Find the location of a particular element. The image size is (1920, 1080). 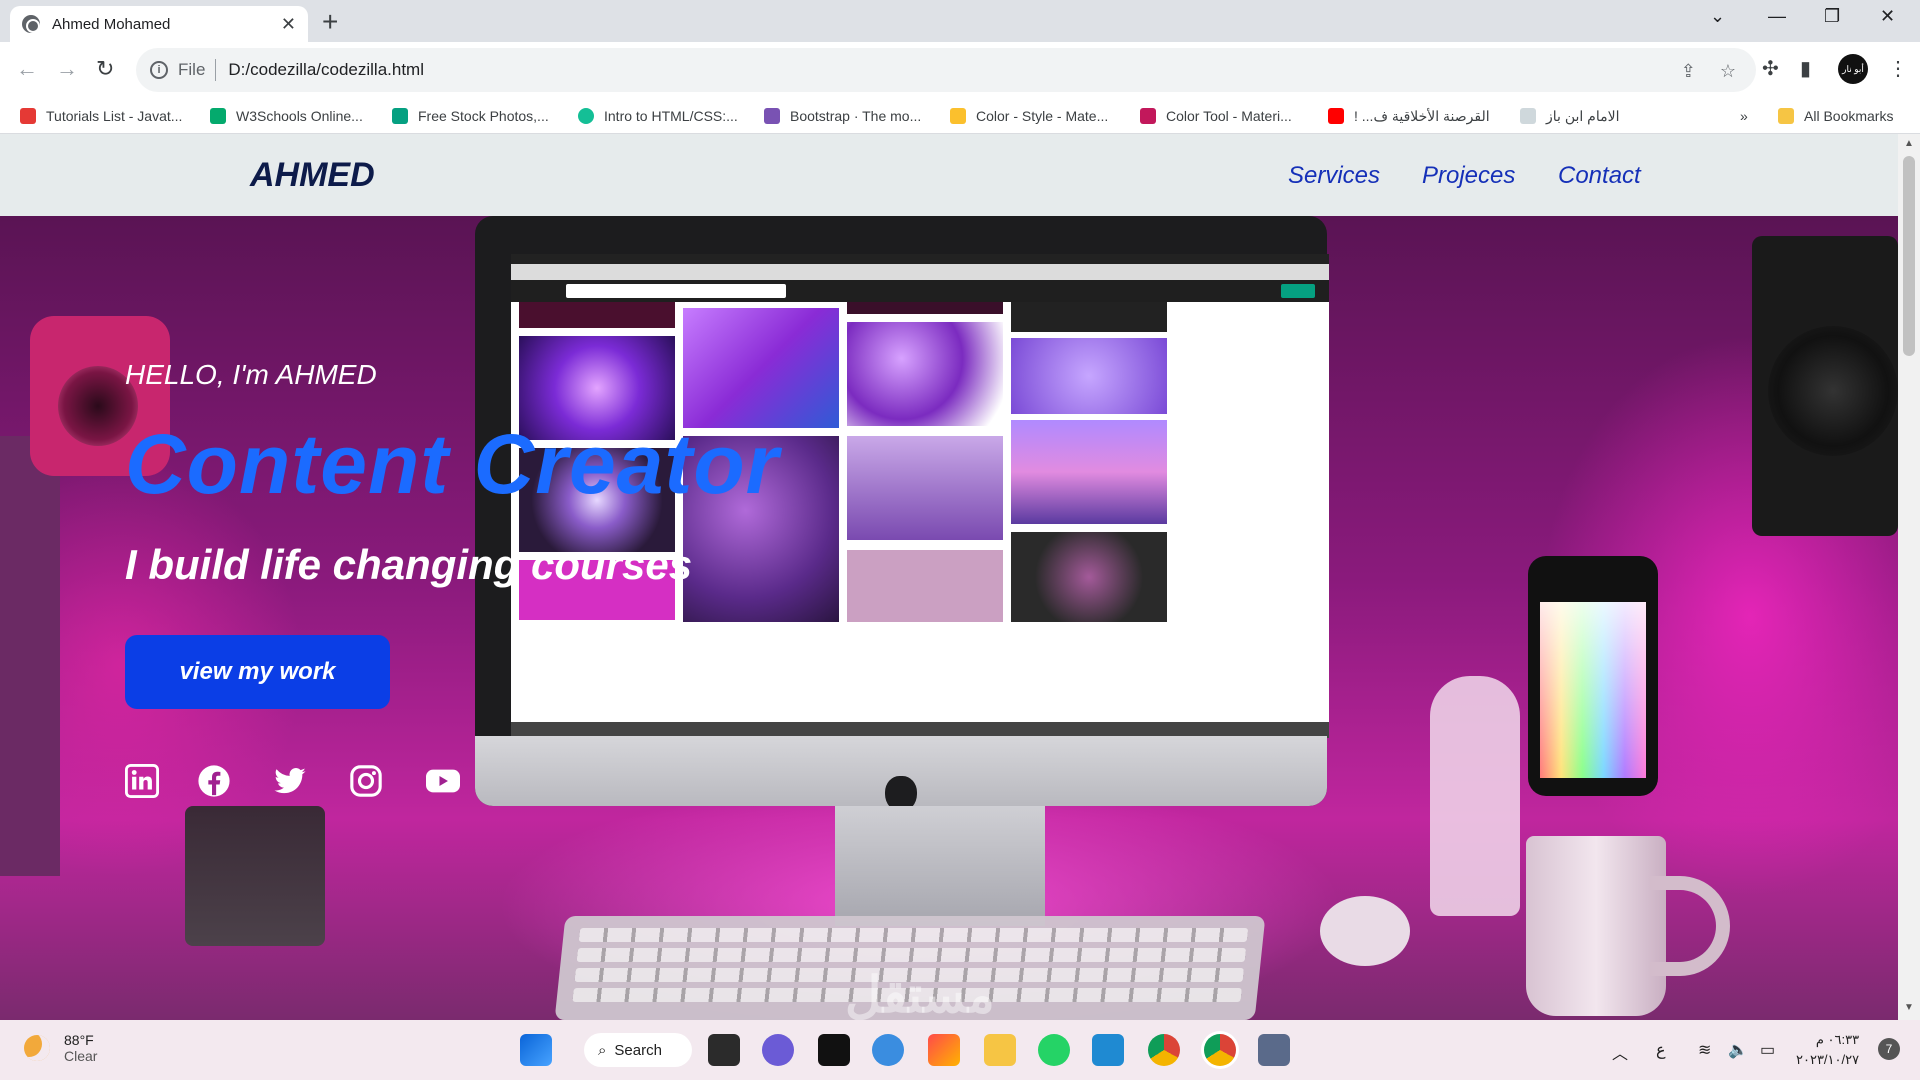

tab-strip: Ahmed Mohamed ✕ + ⌄ — ❐ ✕ is located at coordinates (960, 21).